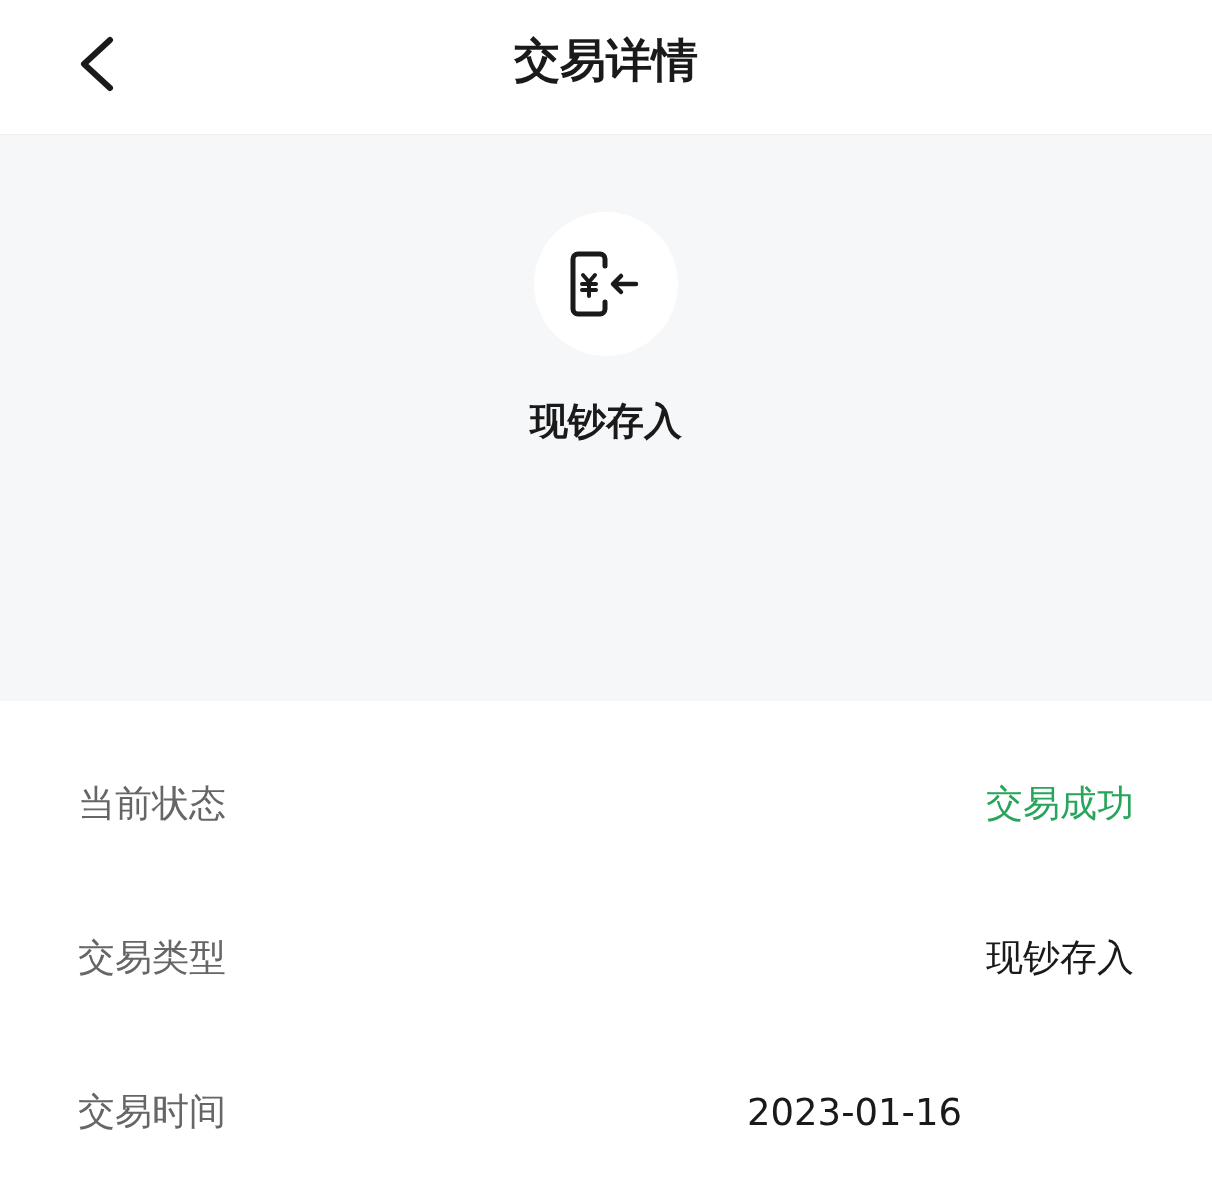 Image resolution: width=1212 pixels, height=1194 pixels. I want to click on detail-value: 交易成功, so click(1060, 804).